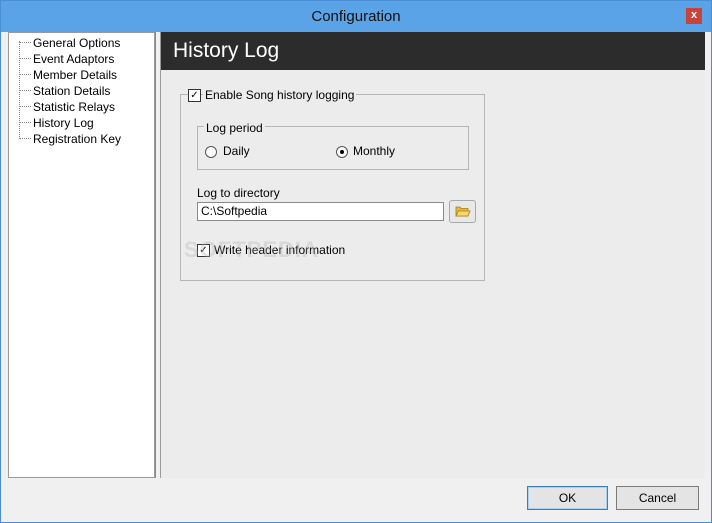 The height and width of the screenshot is (523, 712). I want to click on log-period-label: Log period, so click(234, 128).